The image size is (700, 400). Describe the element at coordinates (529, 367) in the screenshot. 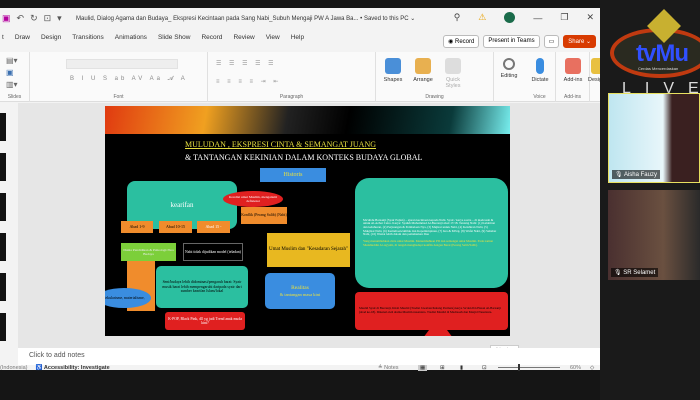

I see `zoom-slider` at that location.